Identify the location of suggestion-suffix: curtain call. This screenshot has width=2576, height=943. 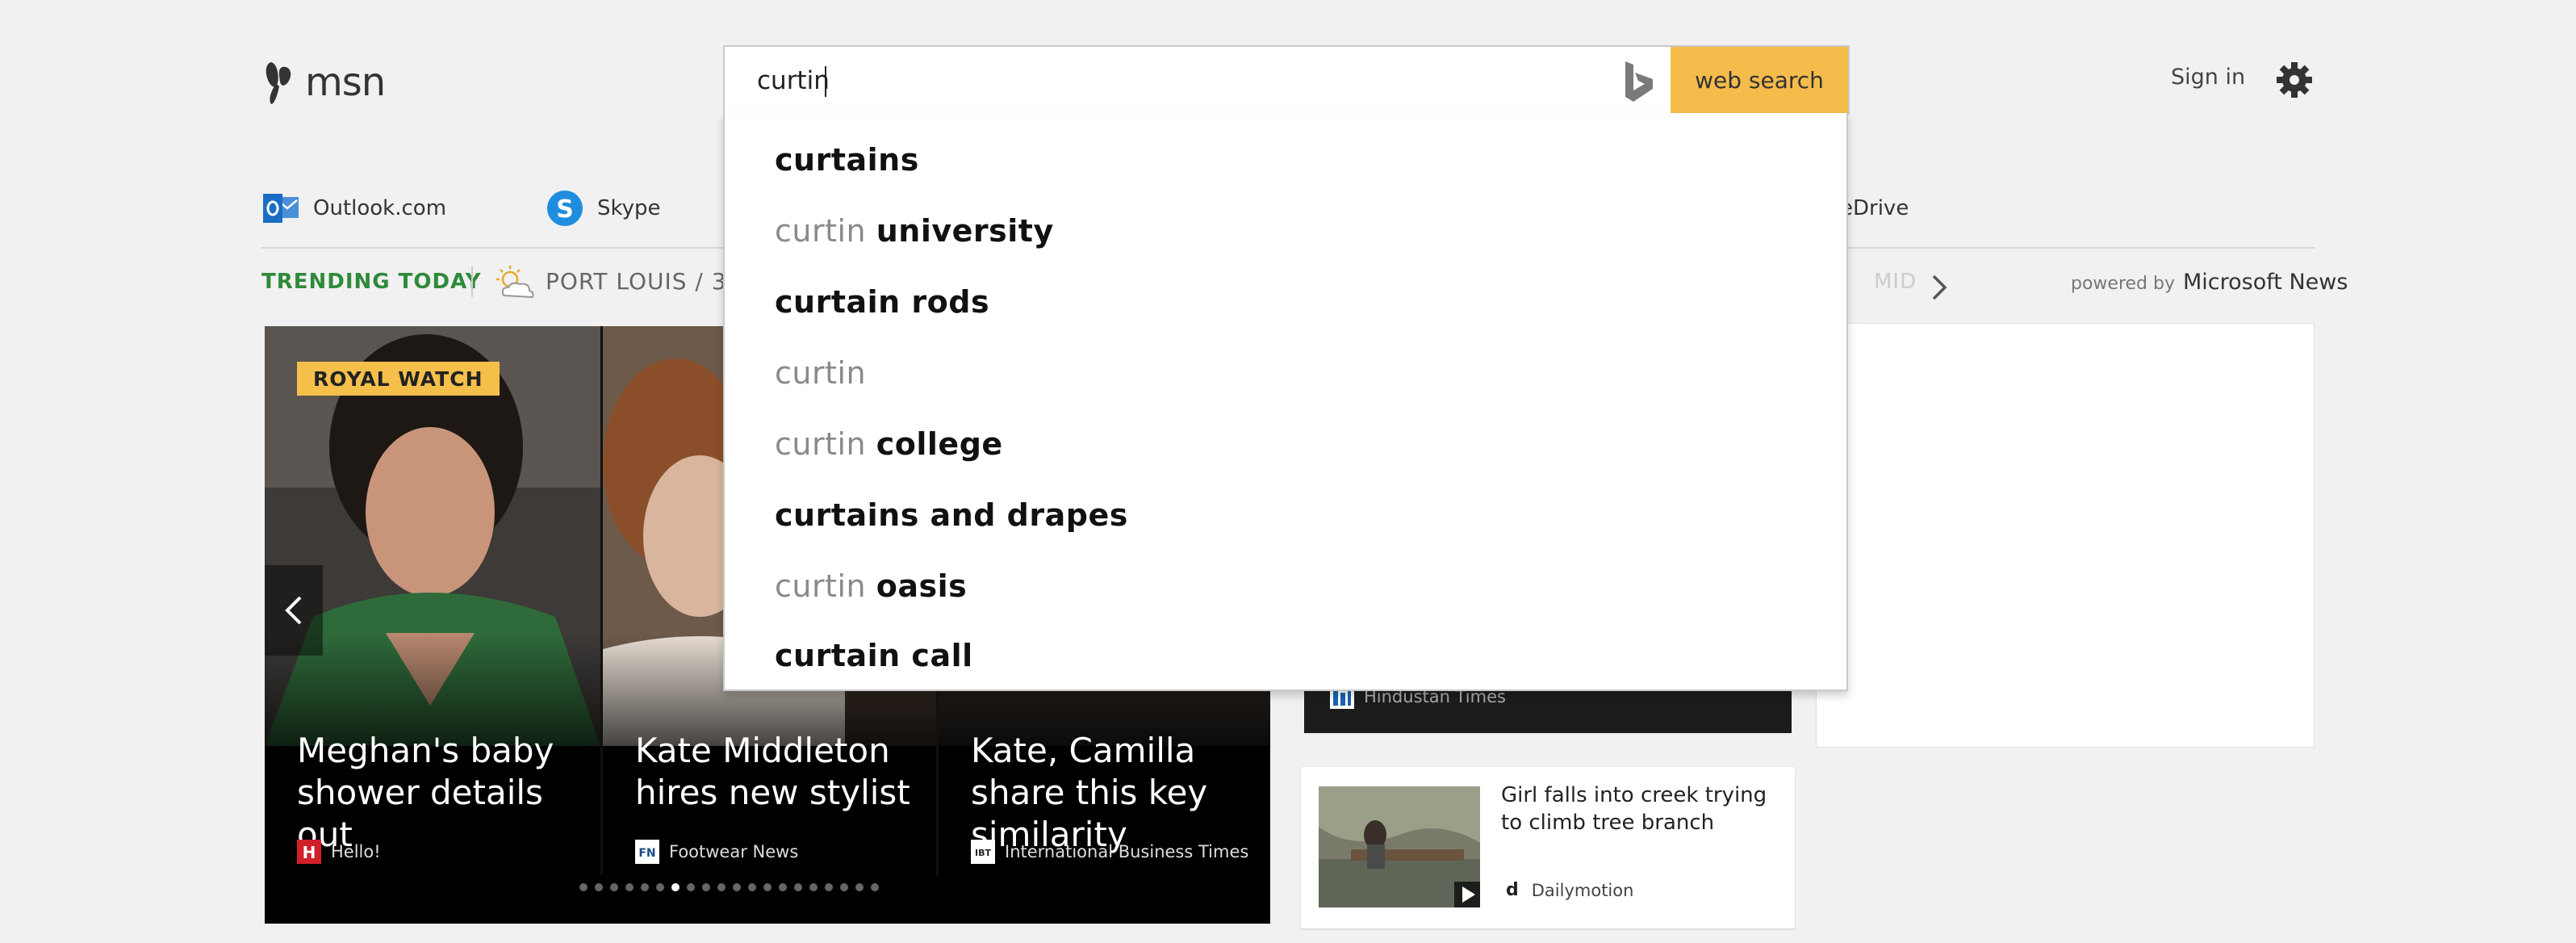
(874, 655).